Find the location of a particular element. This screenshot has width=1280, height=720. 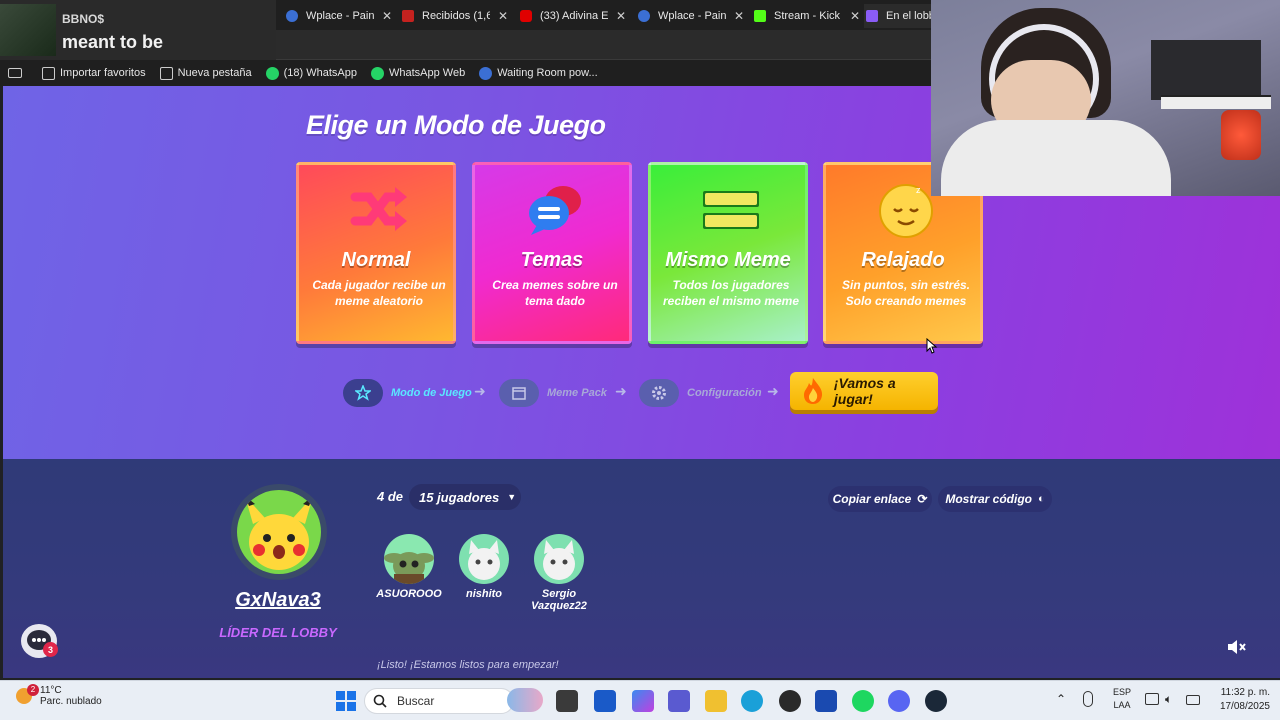

chevron-up-icon: ⌃ is located at coordinates (1061, 699).